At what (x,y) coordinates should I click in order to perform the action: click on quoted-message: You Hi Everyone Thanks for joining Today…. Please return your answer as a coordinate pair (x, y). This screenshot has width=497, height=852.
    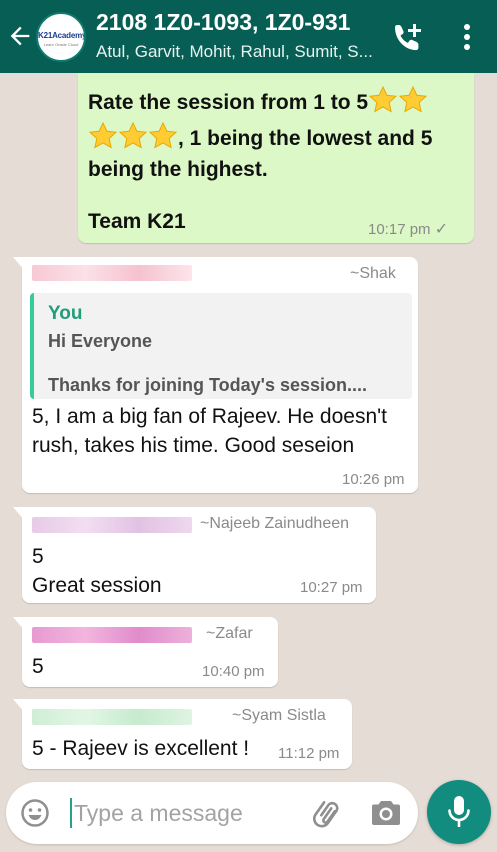
    Looking at the image, I should click on (221, 346).